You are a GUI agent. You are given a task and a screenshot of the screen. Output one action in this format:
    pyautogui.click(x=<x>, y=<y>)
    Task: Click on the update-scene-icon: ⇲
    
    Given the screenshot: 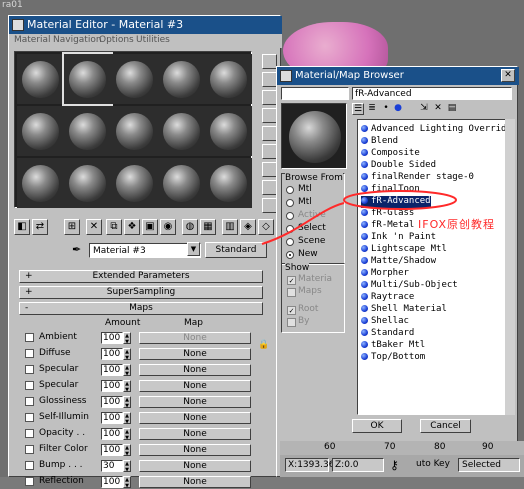 What is the action you would take?
    pyautogui.click(x=424, y=109)
    